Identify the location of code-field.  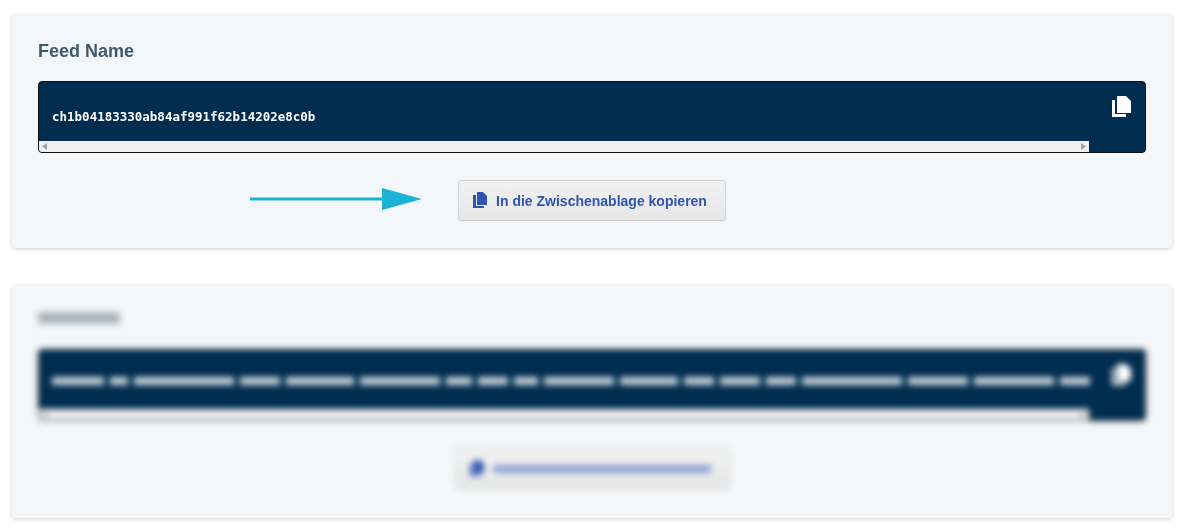
(592, 385).